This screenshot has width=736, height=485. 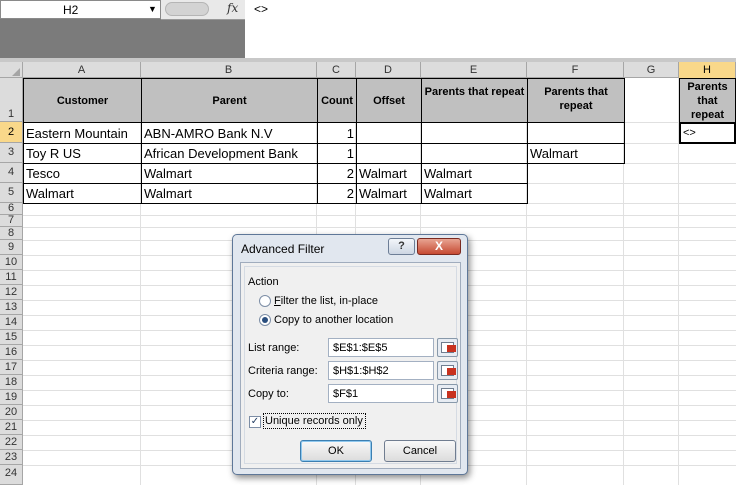 What do you see at coordinates (401, 246) in the screenshot?
I see `help-button: ?` at bounding box center [401, 246].